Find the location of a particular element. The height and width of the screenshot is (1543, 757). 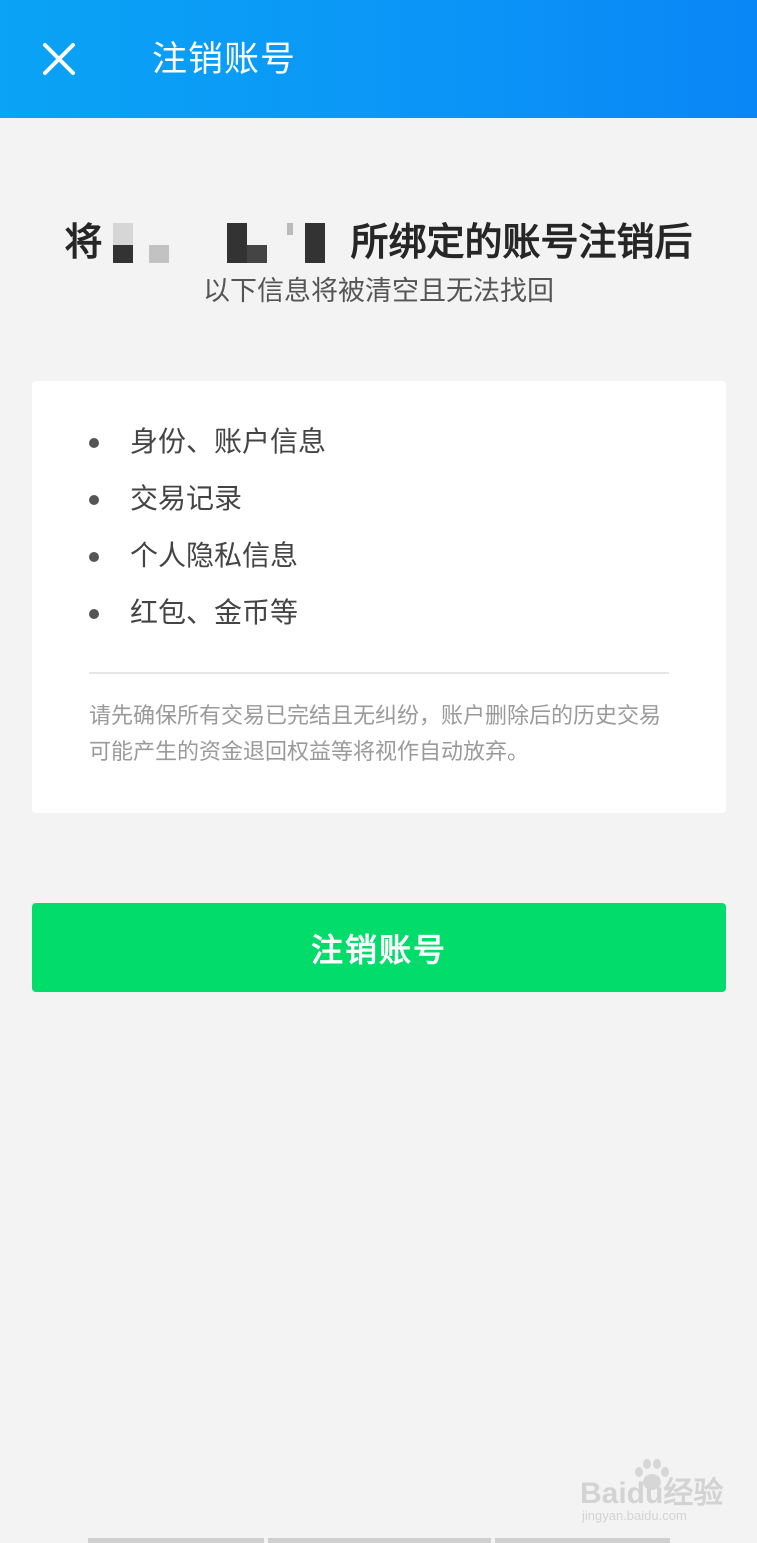

list-item: 身份、账户信息 is located at coordinates (379, 441).